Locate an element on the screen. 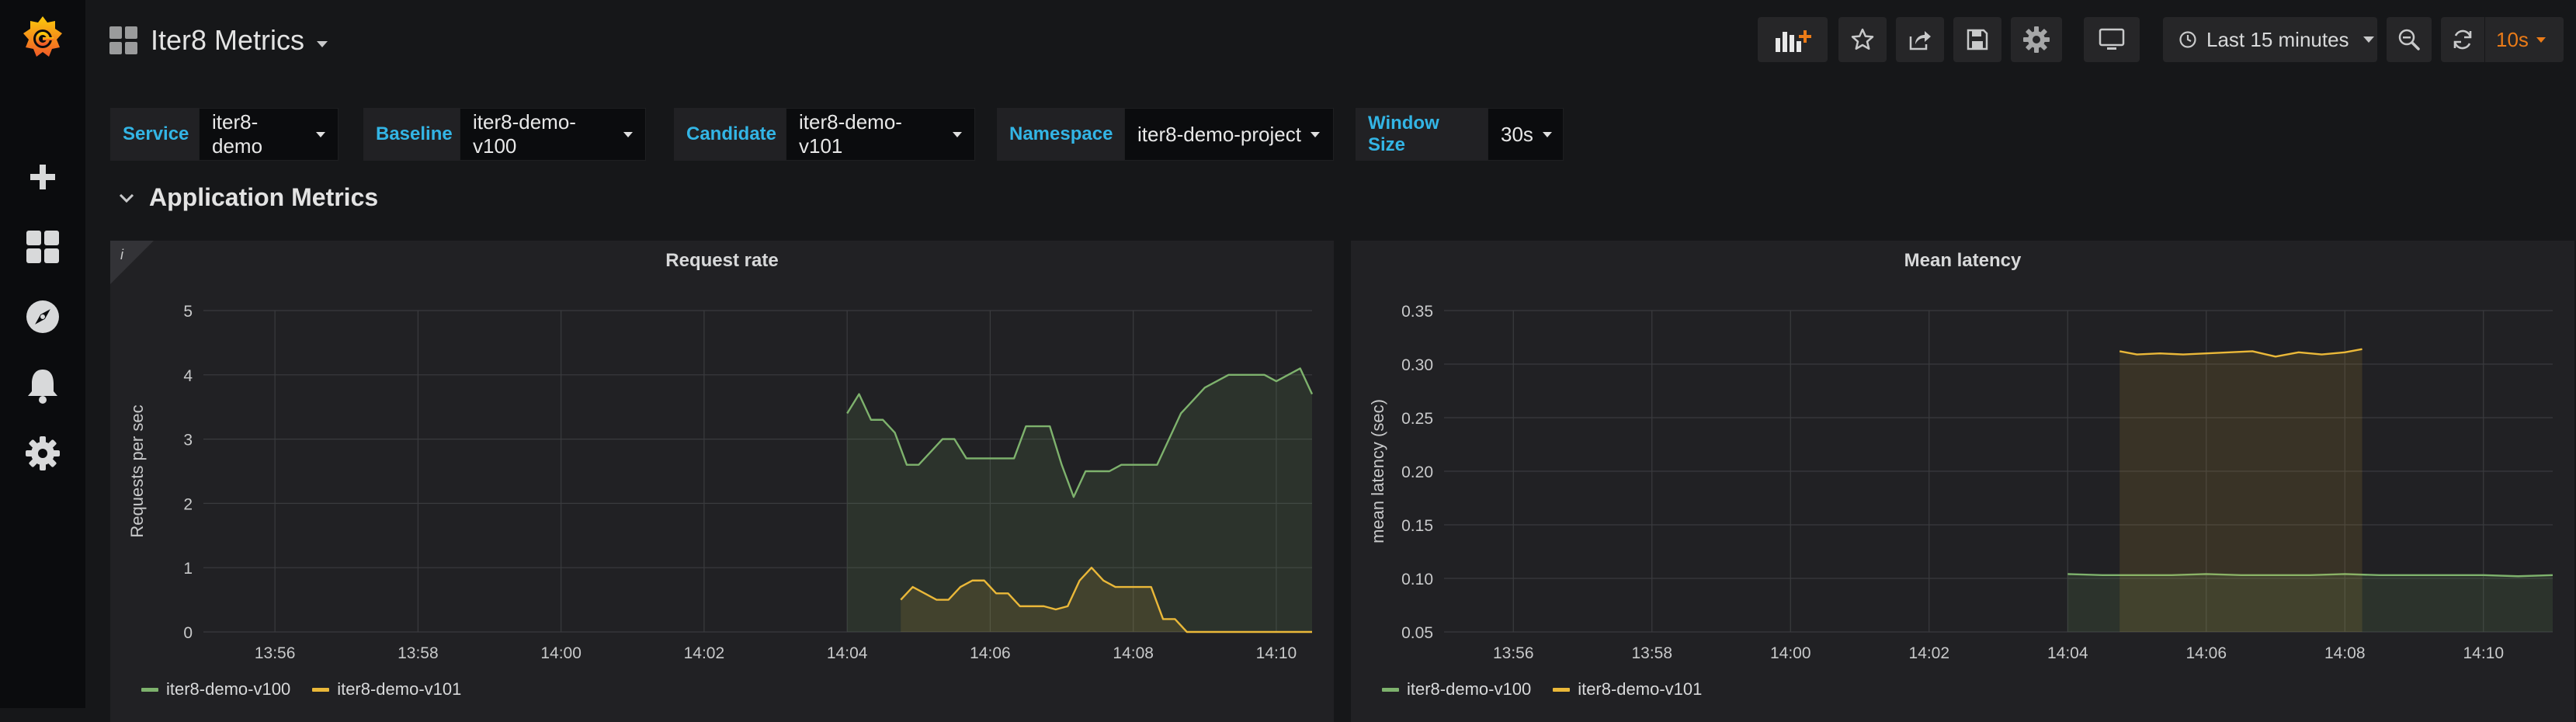 This screenshot has height=722, width=2576. variable-dropdown: iter8-demo-v100 is located at coordinates (553, 134).